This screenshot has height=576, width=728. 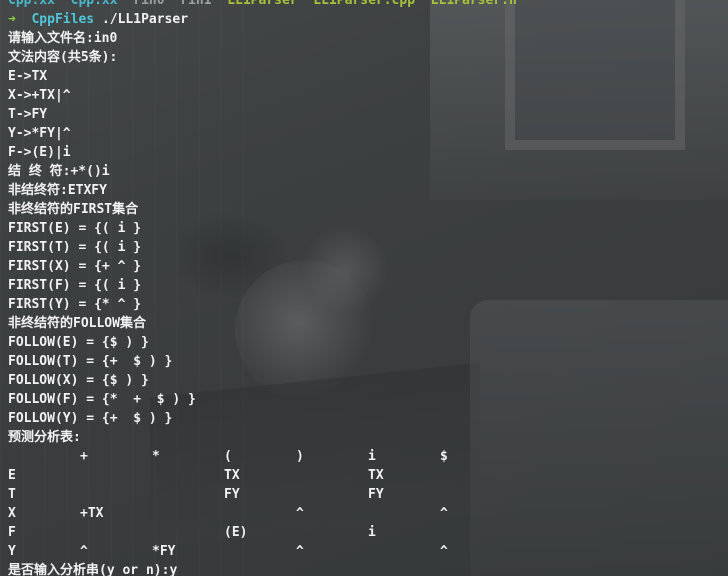 What do you see at coordinates (75, 228) in the screenshot?
I see `output-line: FIRST(E) = {( i }` at bounding box center [75, 228].